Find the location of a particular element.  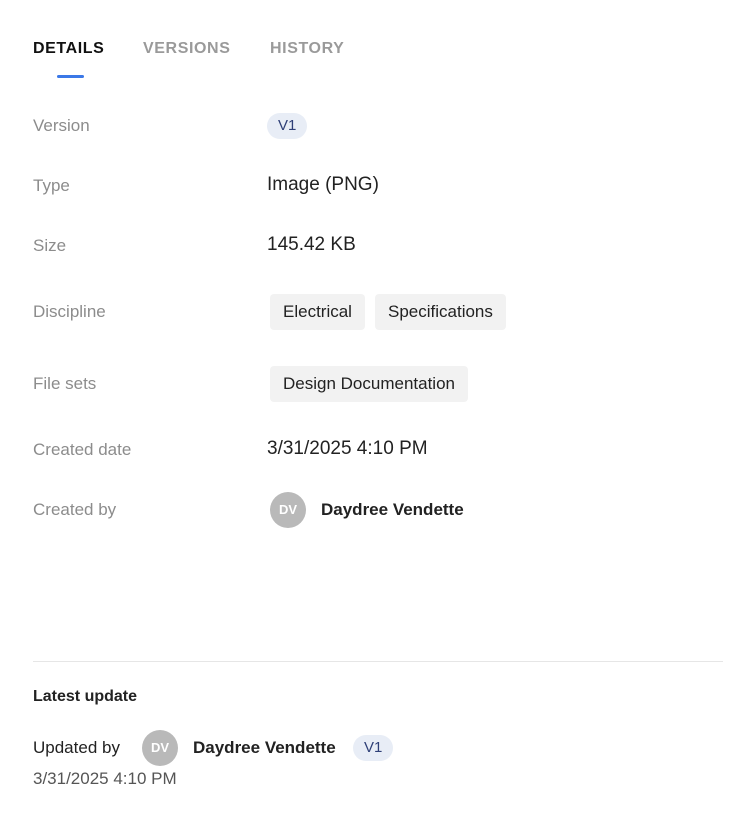

discipline-chip: Specifications is located at coordinates (440, 312).